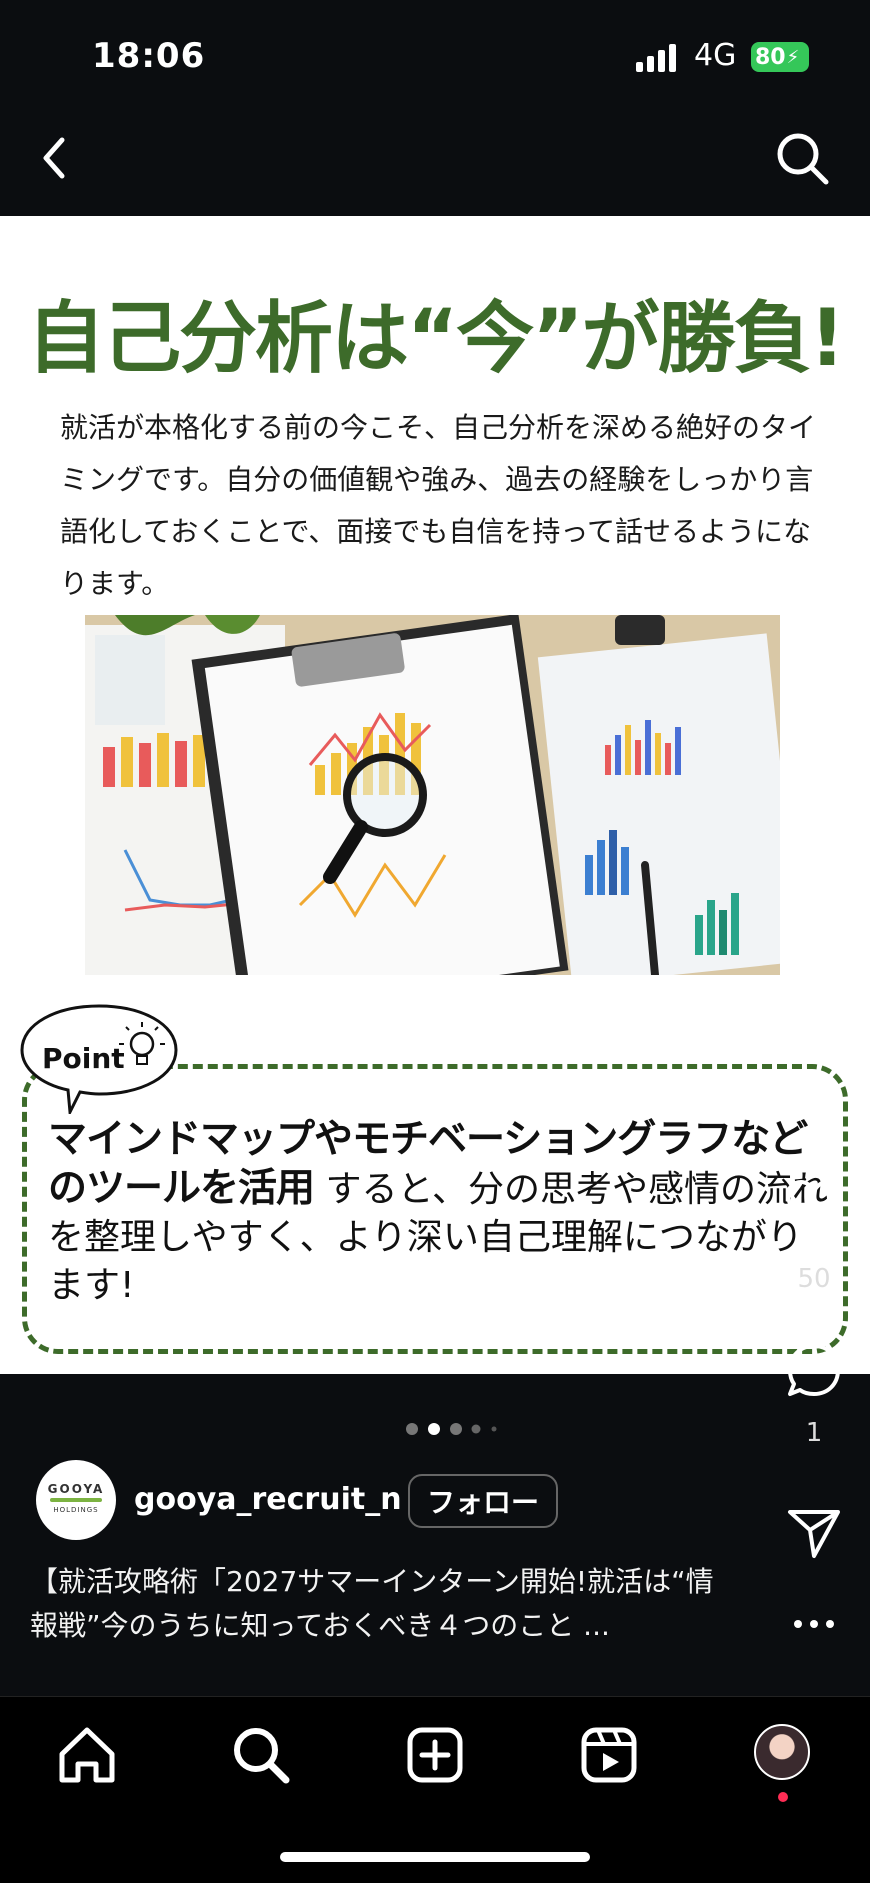  Describe the element at coordinates (715, 55) in the screenshot. I see `network-label: 4G` at that location.